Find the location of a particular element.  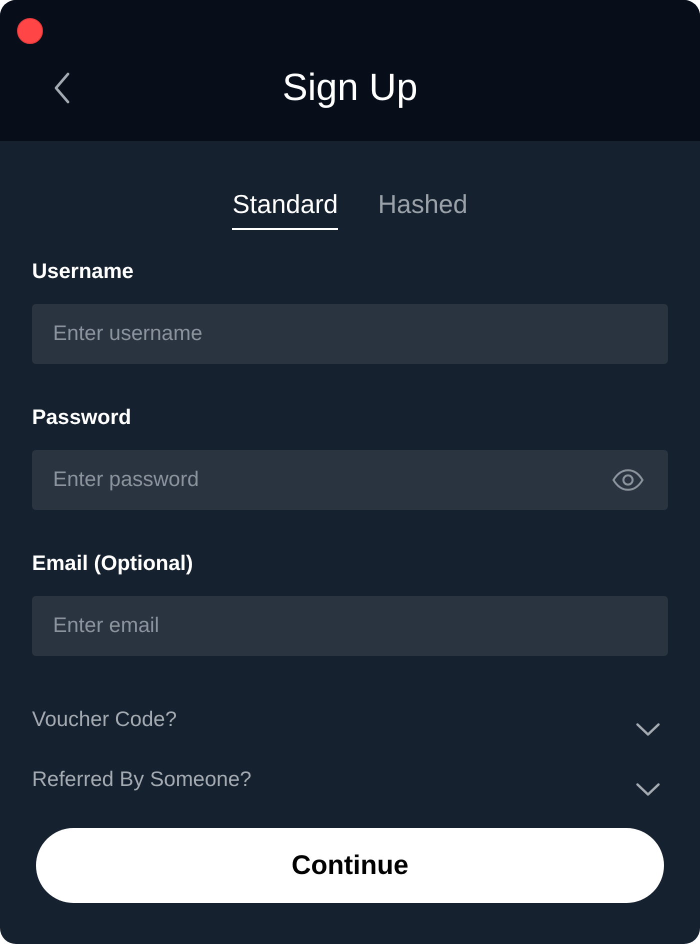

eye-icon is located at coordinates (628, 480).